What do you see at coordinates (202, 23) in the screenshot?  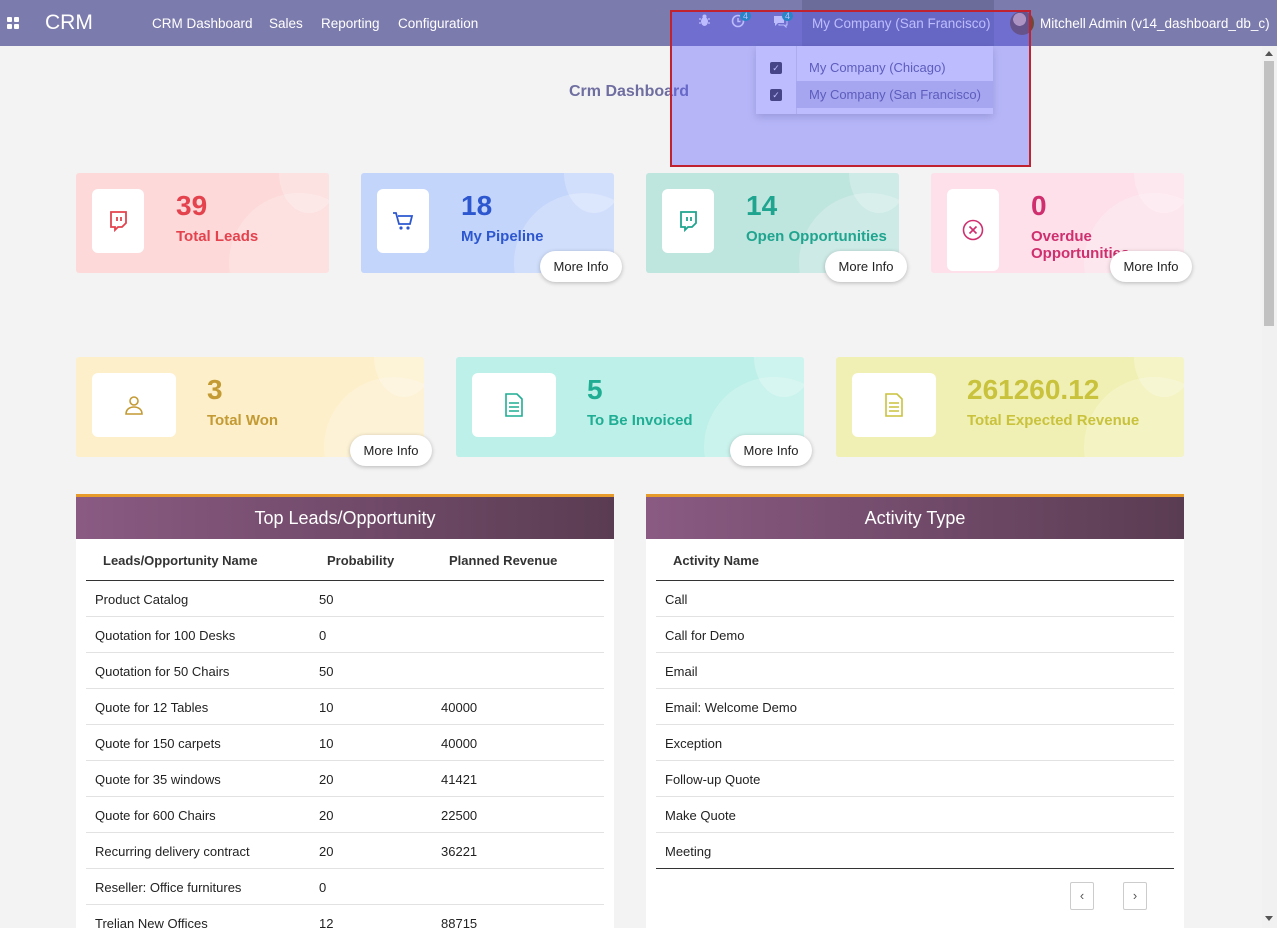 I see `menu-crm-dashboard: CRM Dashboard` at bounding box center [202, 23].